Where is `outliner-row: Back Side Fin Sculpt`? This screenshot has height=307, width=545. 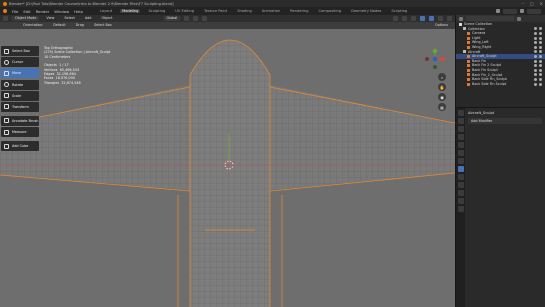 outliner-row: Back Side Fin Sculpt is located at coordinates (500, 84).